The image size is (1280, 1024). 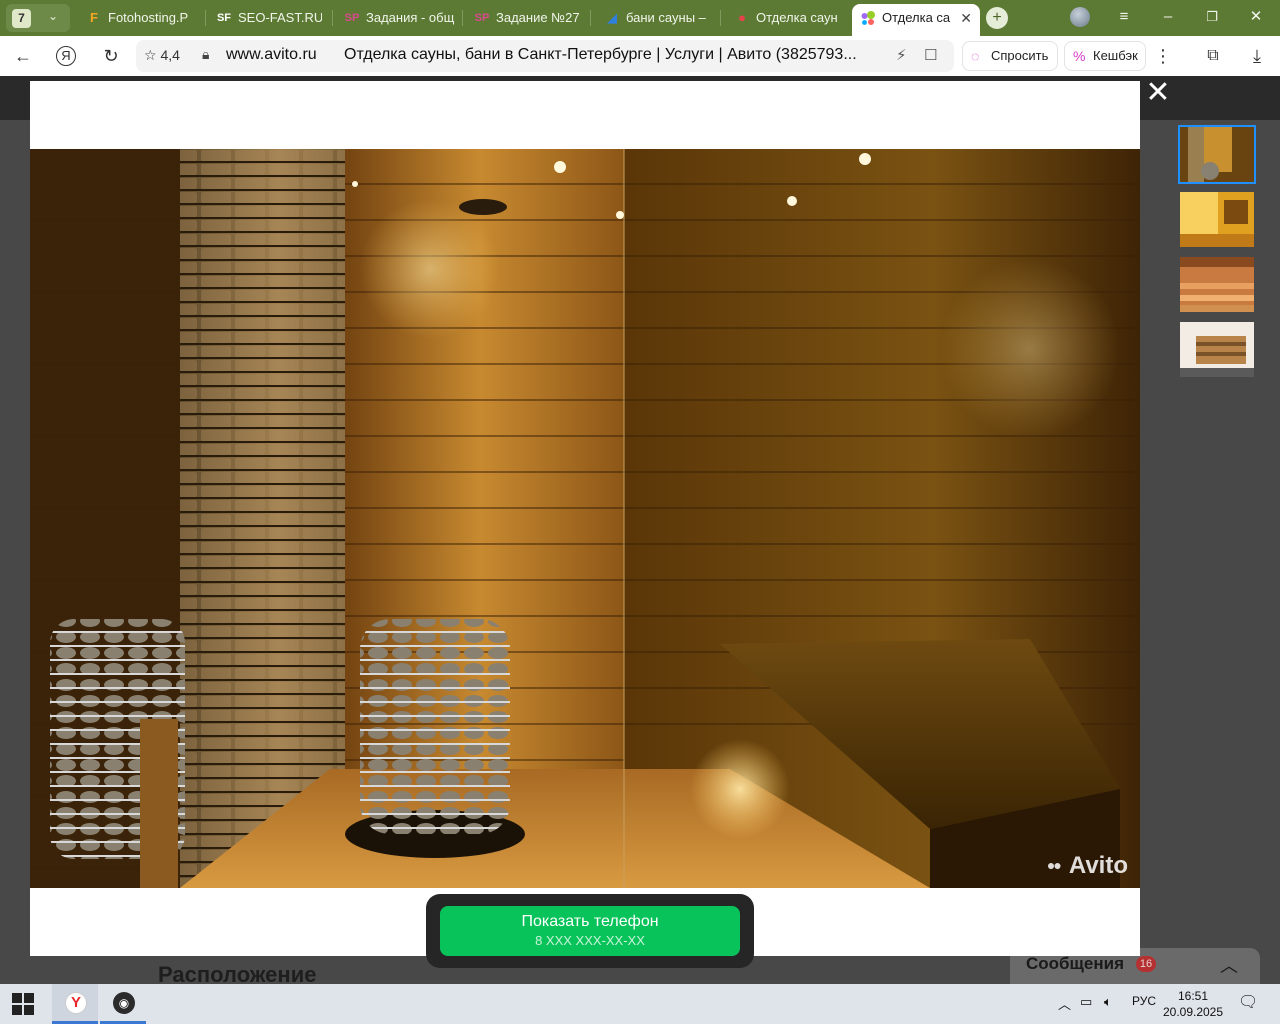 I want to click on tab-zadanie-27: SP Задание №27, so click(x=526, y=18).